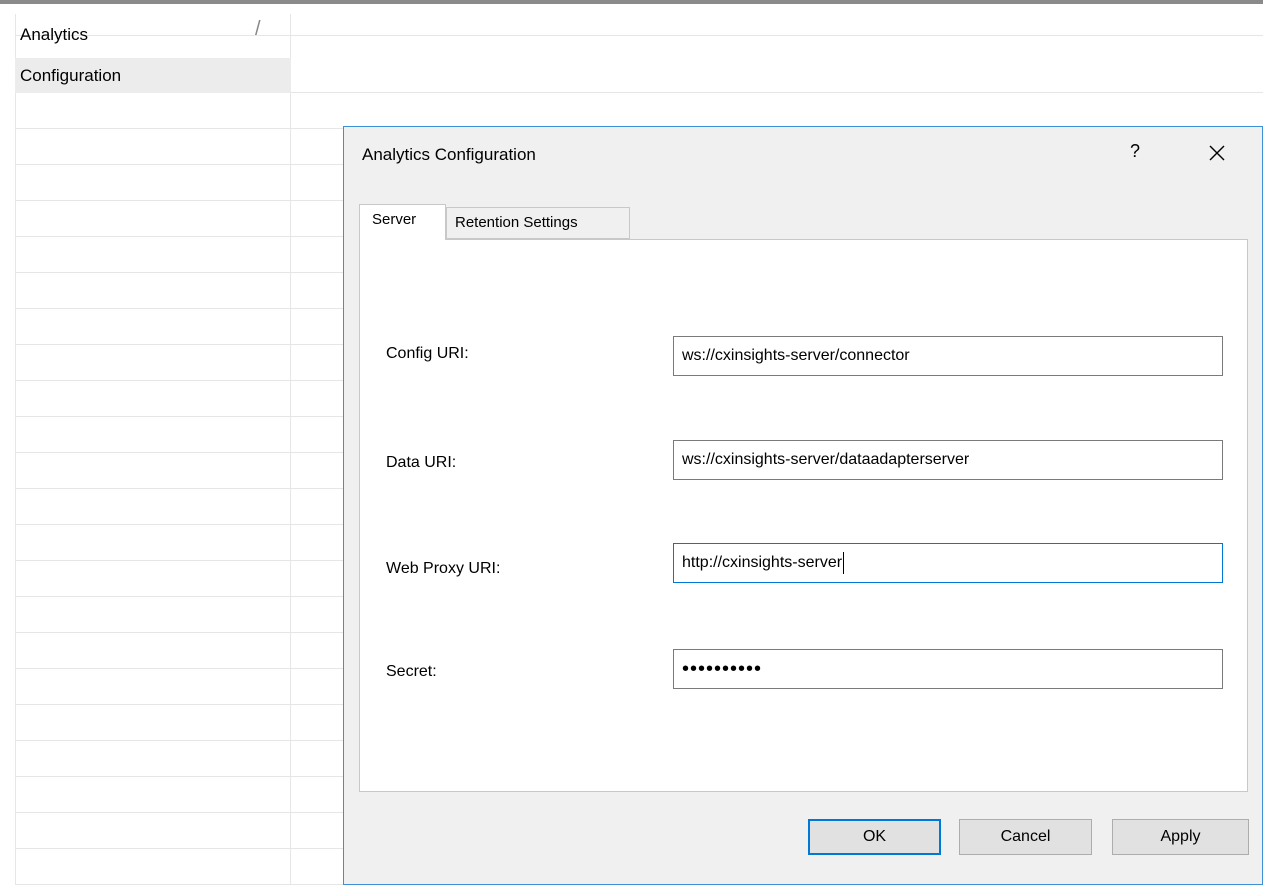  Describe the element at coordinates (762, 562) in the screenshot. I see `web-proxy-uri-value: http://cxinsights-server` at that location.